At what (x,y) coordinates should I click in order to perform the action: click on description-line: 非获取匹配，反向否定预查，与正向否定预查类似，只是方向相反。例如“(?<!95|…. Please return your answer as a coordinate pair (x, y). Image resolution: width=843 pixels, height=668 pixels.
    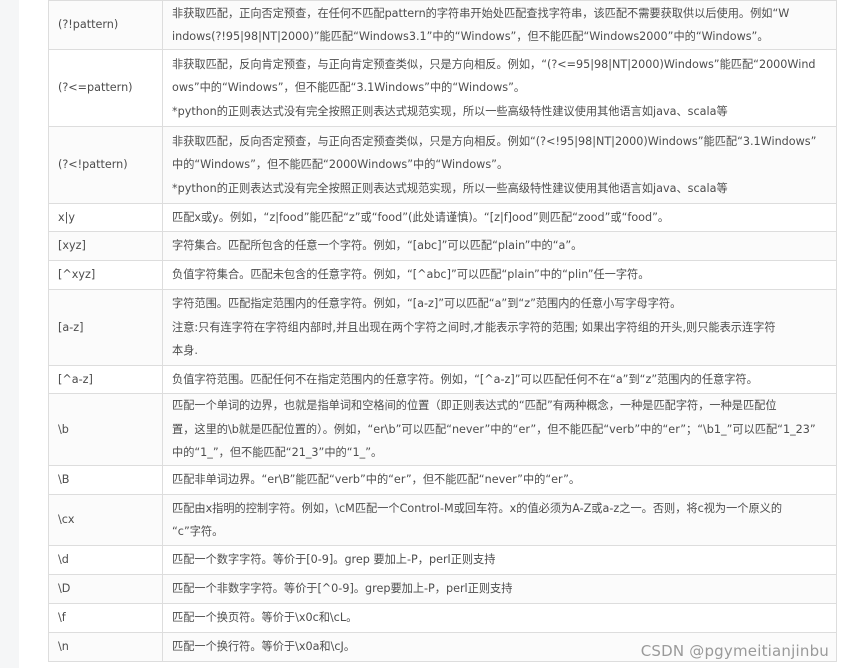
    Looking at the image, I should click on (494, 141).